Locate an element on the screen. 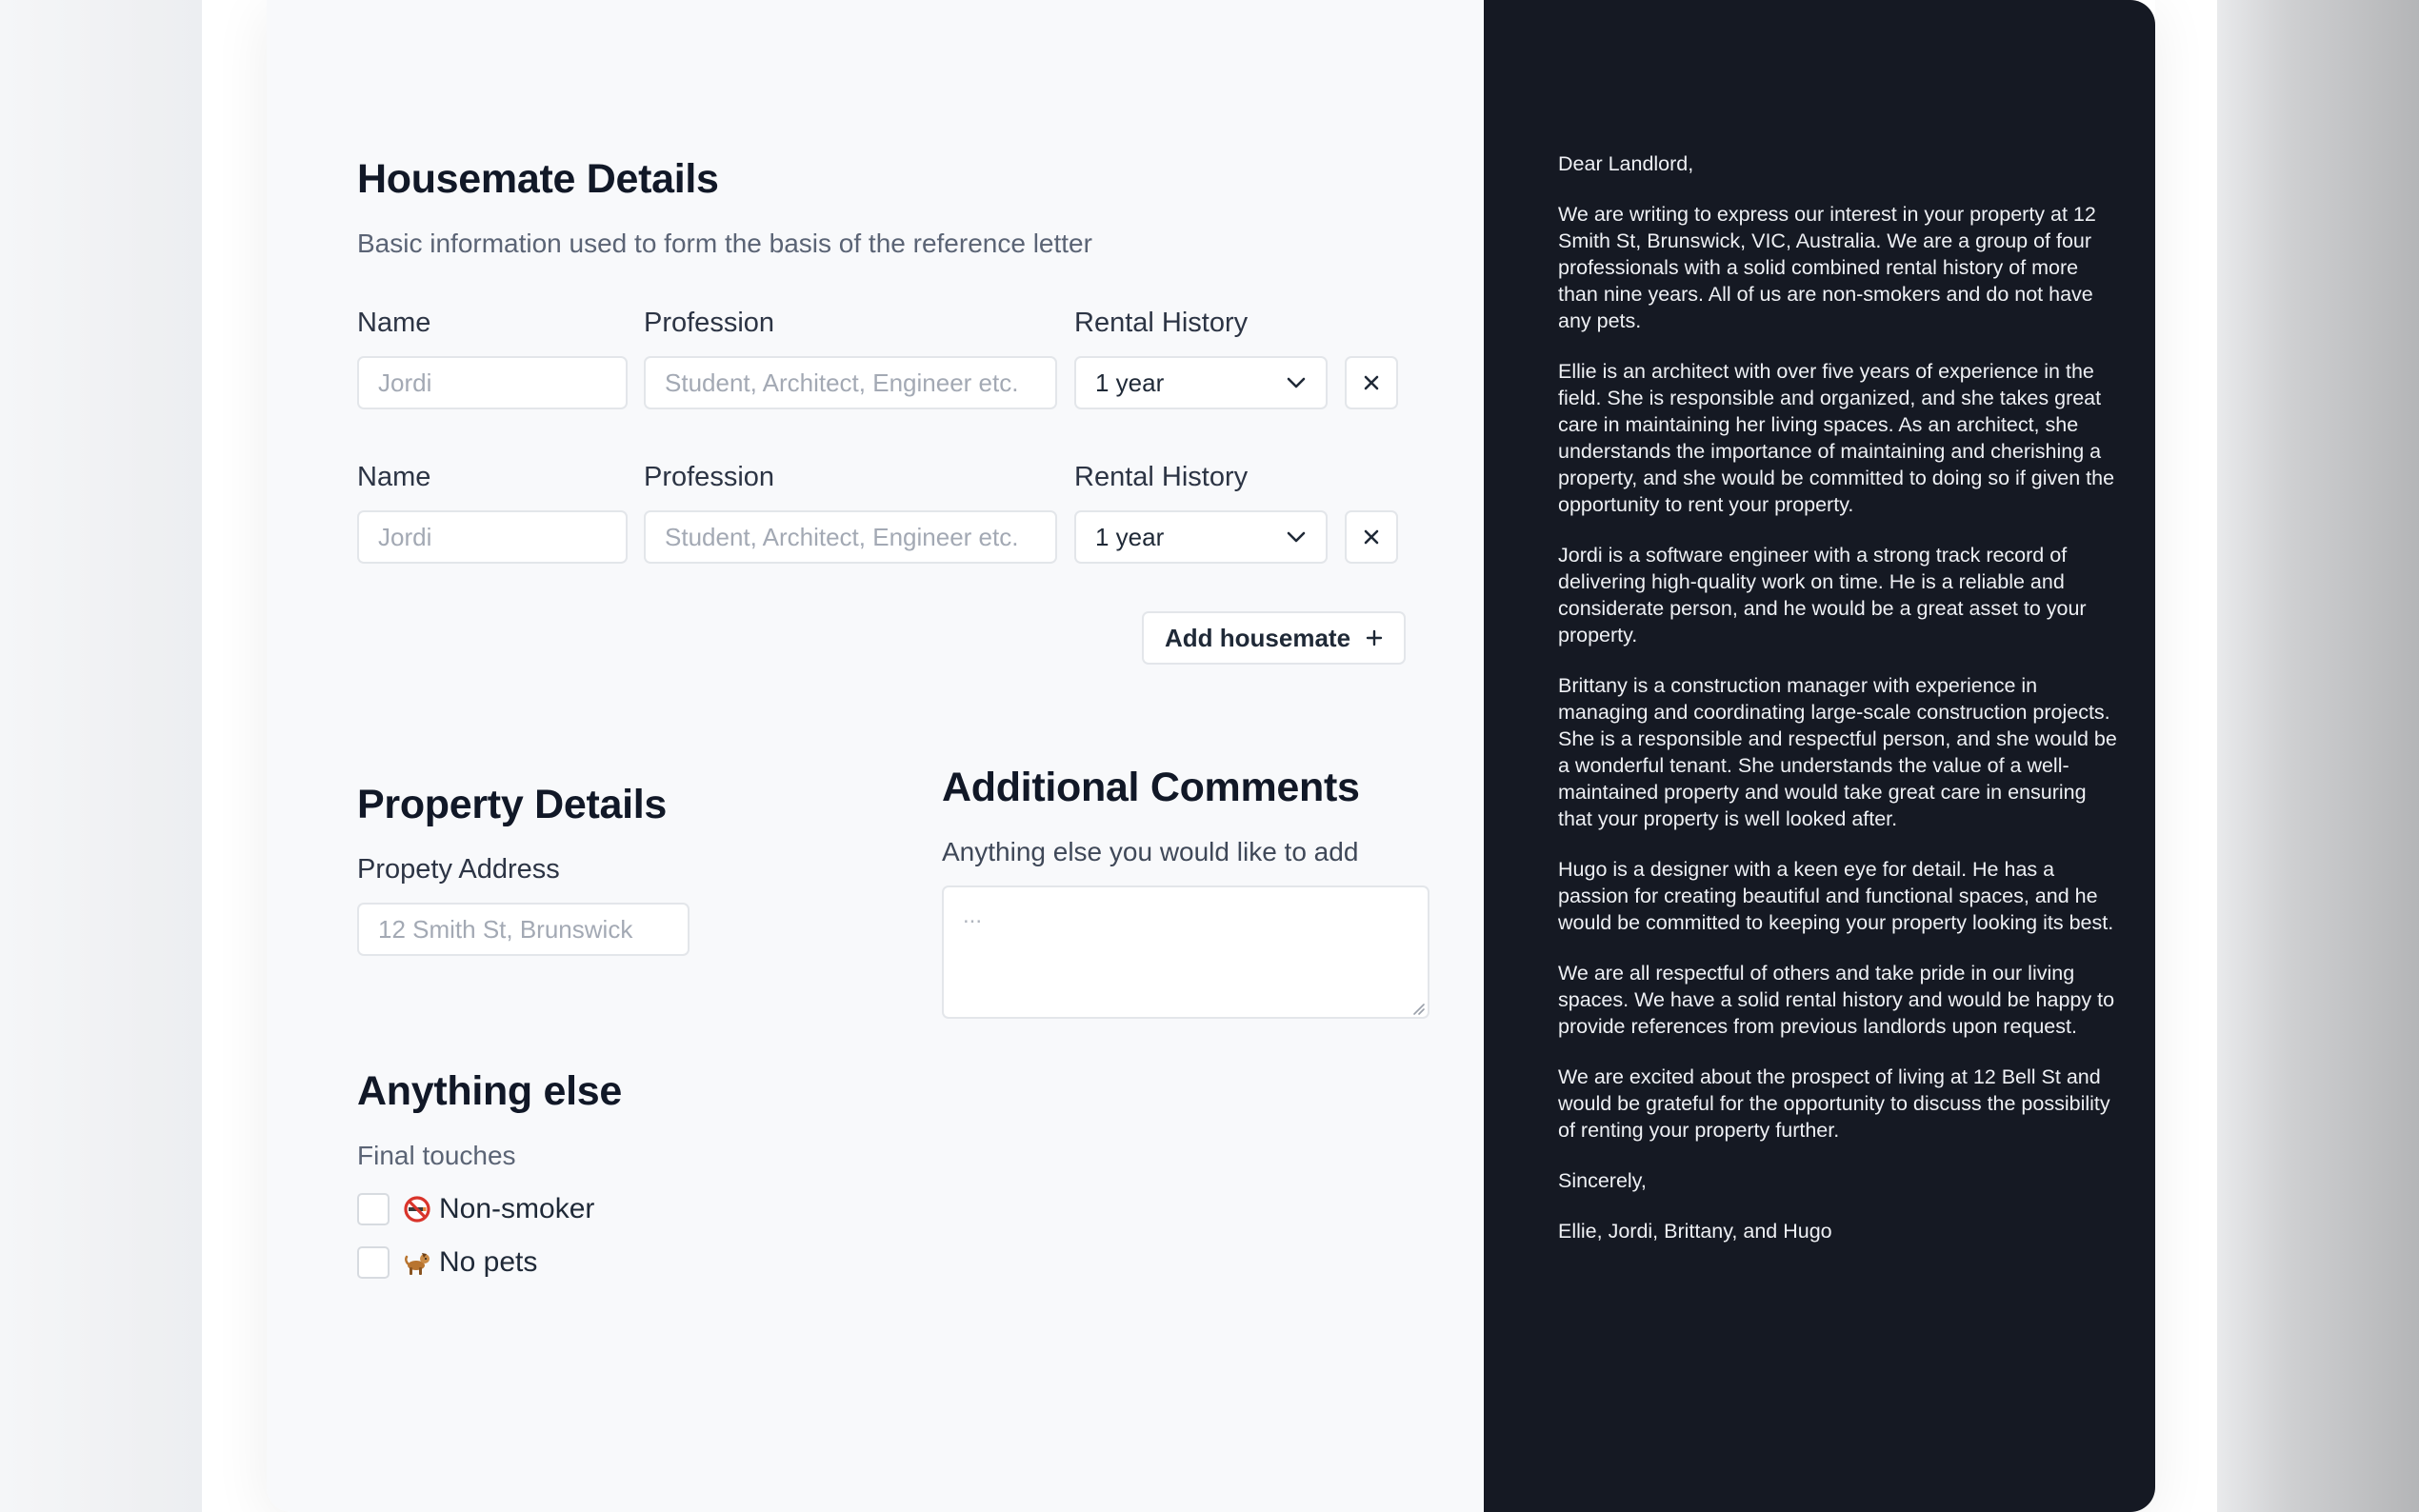 This screenshot has width=2419, height=1512. add-housemate-label: Add housemate is located at coordinates (1258, 637).